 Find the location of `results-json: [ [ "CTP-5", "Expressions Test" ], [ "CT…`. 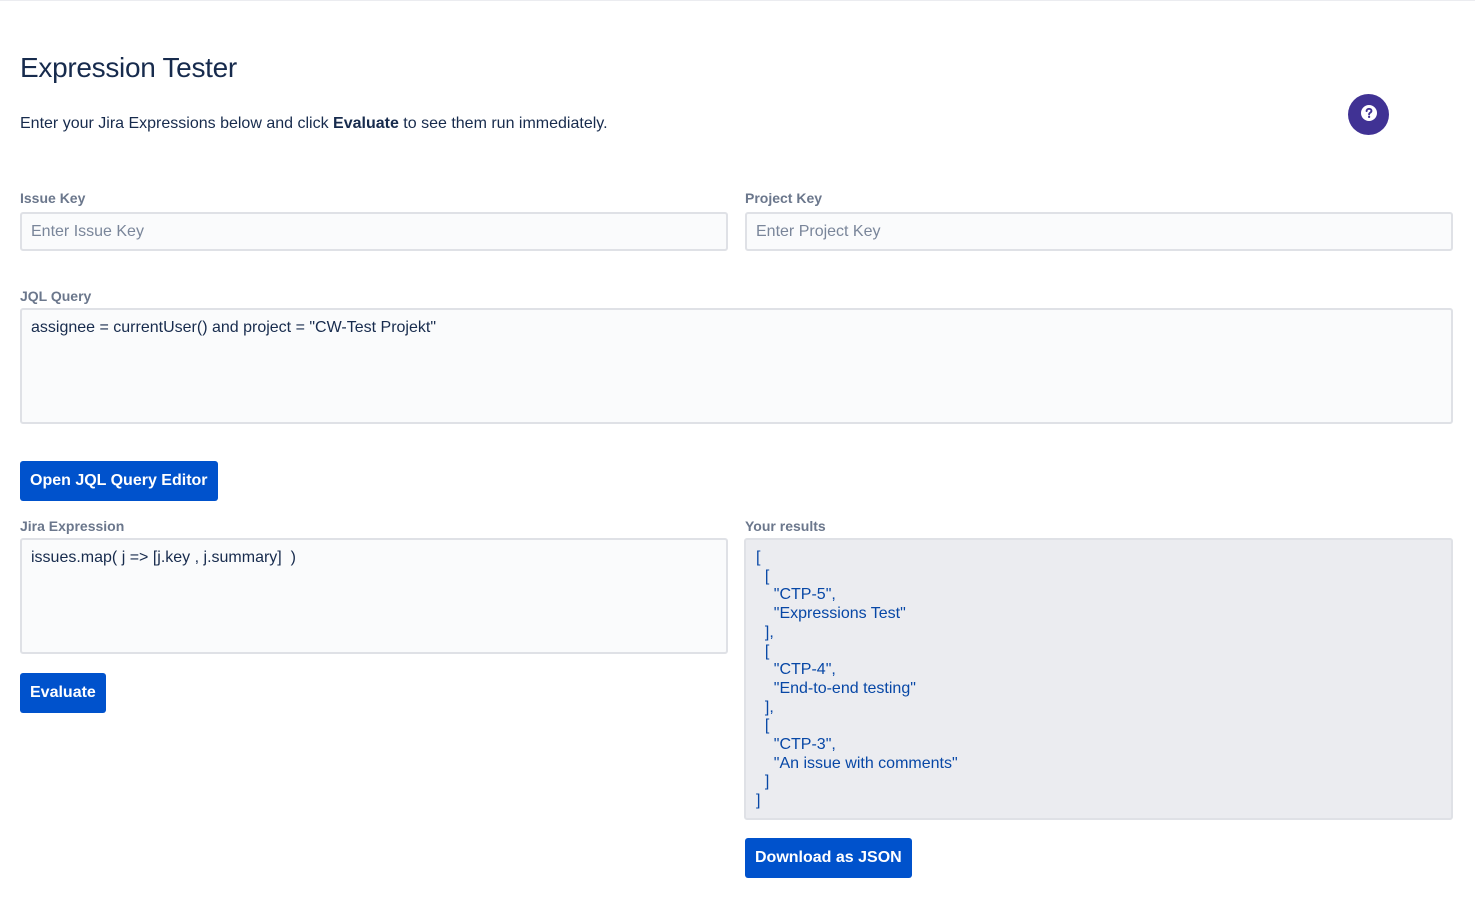

results-json: [ [ "CTP-5", "Expressions Test" ], [ "CT… is located at coordinates (857, 679).